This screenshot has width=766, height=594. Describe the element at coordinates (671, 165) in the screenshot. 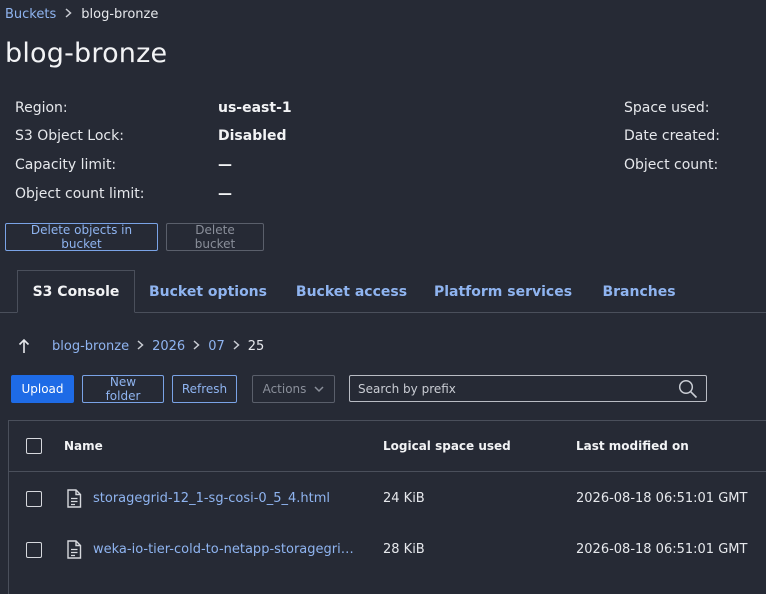

I see `object-count-label: Object count:` at that location.